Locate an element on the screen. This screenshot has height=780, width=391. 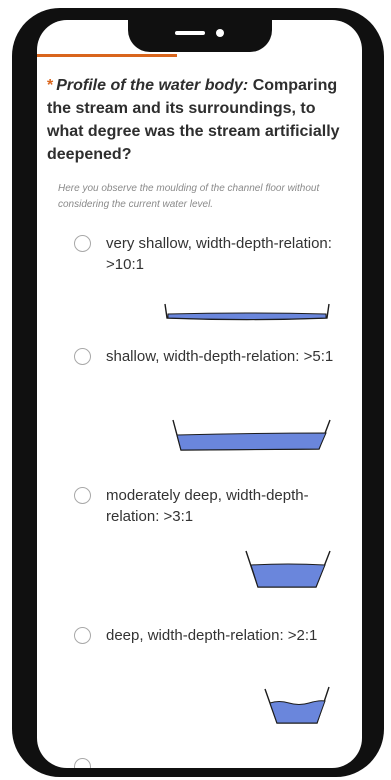
question-title-italic: Profile of the water body: is located at coordinates (152, 85).